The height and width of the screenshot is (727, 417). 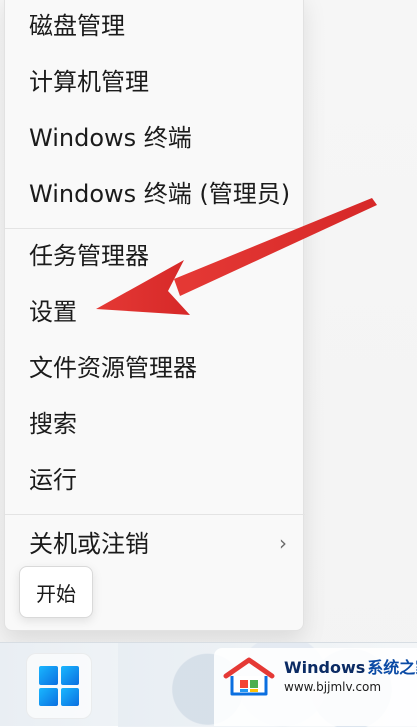 What do you see at coordinates (155, 424) in the screenshot?
I see `menu-item-search: 搜索` at bounding box center [155, 424].